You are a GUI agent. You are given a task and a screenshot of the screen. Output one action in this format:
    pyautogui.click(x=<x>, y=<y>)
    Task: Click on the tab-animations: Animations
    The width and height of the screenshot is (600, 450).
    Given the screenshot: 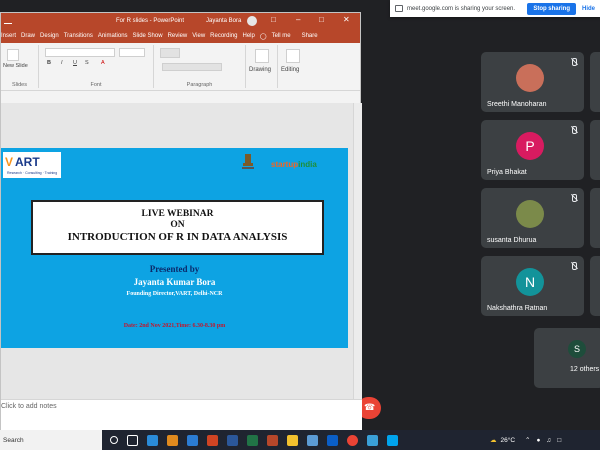 What is the action you would take?
    pyautogui.click(x=113, y=36)
    